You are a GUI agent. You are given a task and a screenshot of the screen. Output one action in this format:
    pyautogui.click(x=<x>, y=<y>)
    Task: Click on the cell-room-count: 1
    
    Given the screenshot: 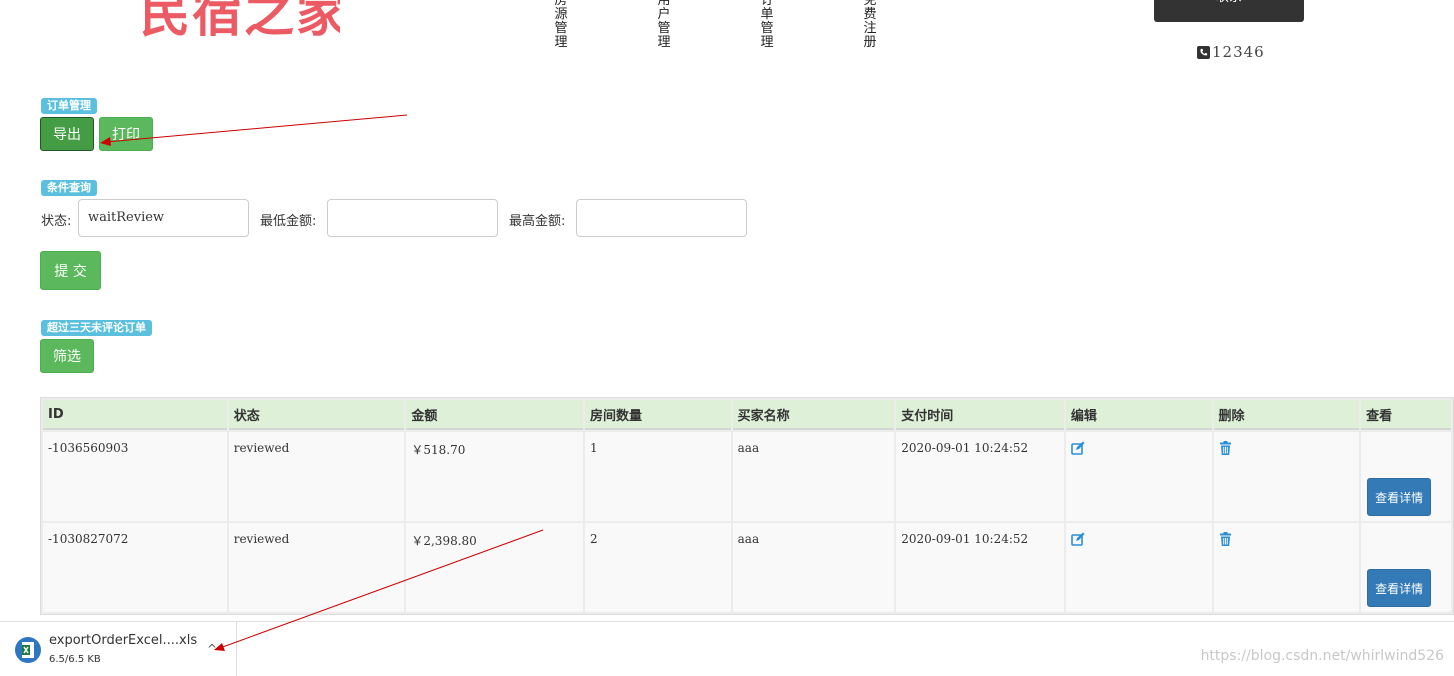 What is the action you would take?
    pyautogui.click(x=658, y=476)
    